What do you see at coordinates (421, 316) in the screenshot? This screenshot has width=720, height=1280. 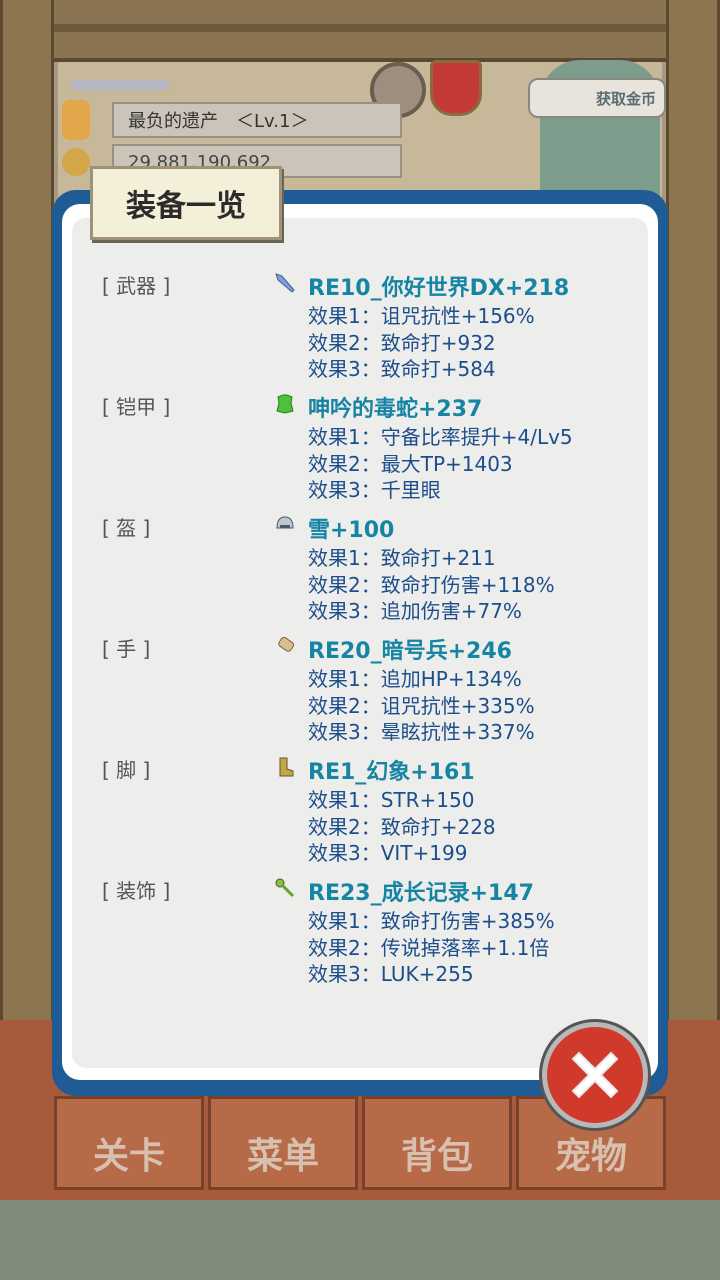 I see `equipment-effect: 效果1：诅咒抗性+156%` at bounding box center [421, 316].